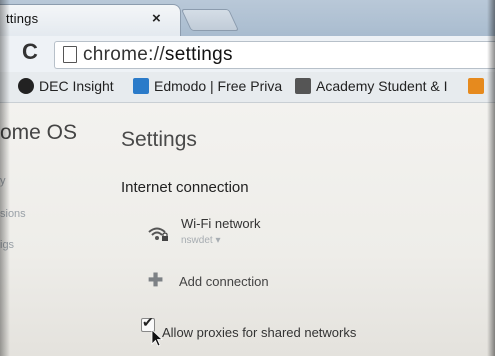 This screenshot has width=495, height=356. I want to click on bookmark-academy: Academy Student & I, so click(371, 86).